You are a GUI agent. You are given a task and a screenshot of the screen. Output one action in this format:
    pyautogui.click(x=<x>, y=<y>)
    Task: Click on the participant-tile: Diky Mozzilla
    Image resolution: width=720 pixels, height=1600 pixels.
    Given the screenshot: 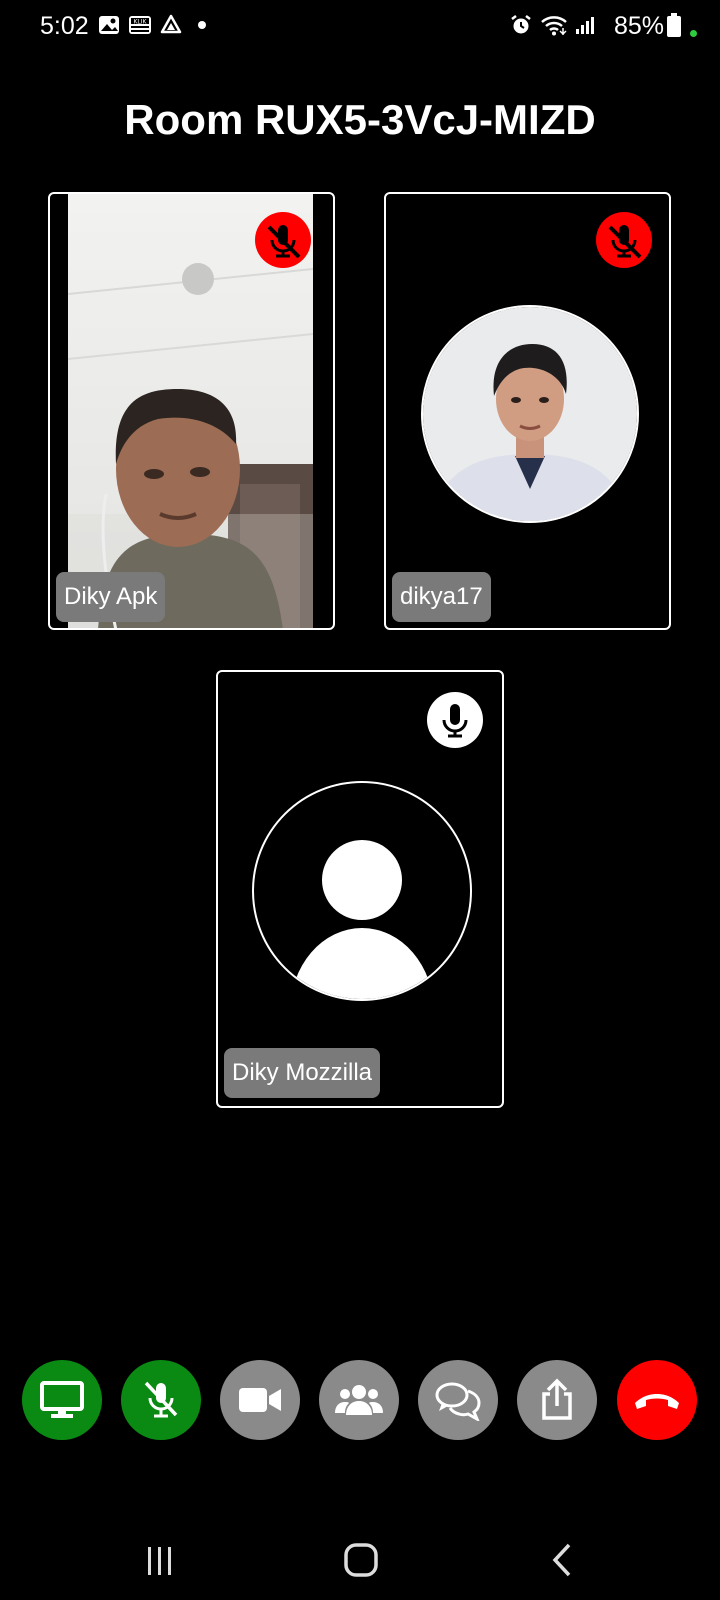 What is the action you would take?
    pyautogui.click(x=360, y=889)
    